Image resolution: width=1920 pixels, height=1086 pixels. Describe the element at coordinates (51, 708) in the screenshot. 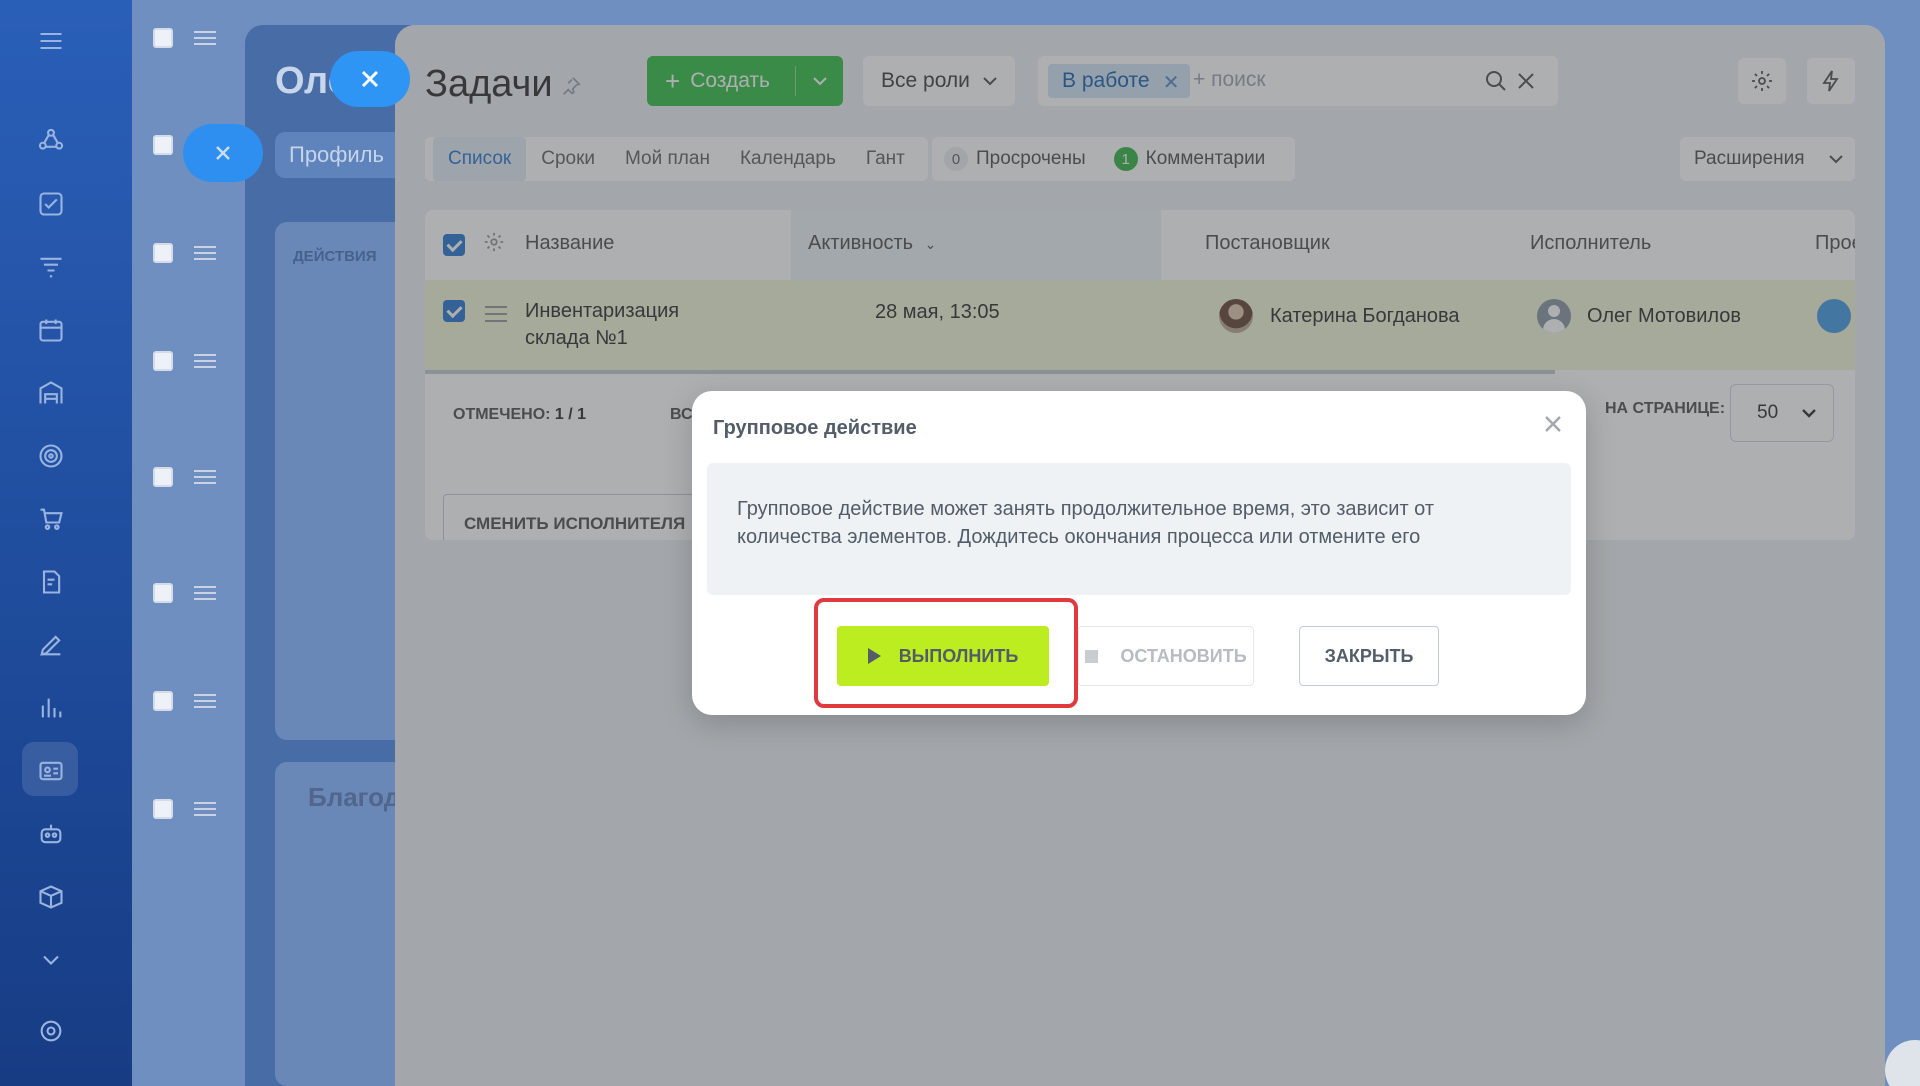

I see `analytics-icon` at that location.